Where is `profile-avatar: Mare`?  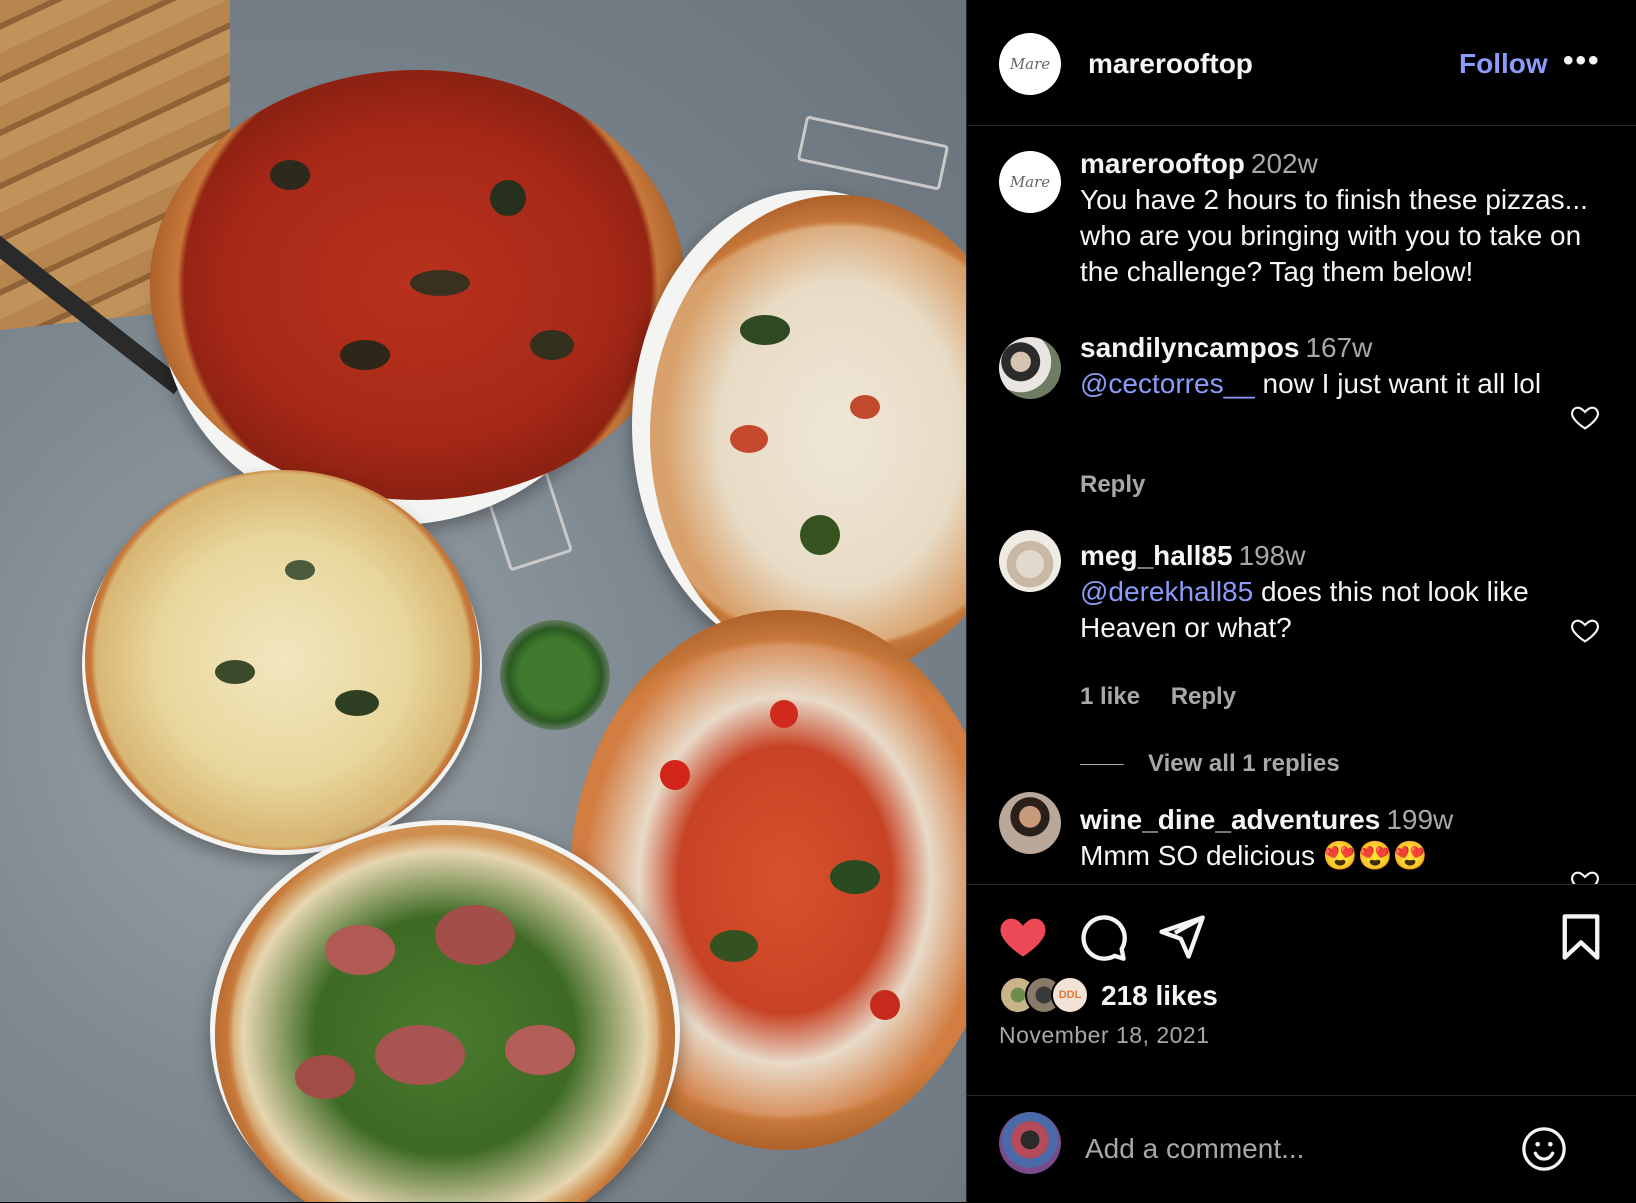 profile-avatar: Mare is located at coordinates (1030, 64).